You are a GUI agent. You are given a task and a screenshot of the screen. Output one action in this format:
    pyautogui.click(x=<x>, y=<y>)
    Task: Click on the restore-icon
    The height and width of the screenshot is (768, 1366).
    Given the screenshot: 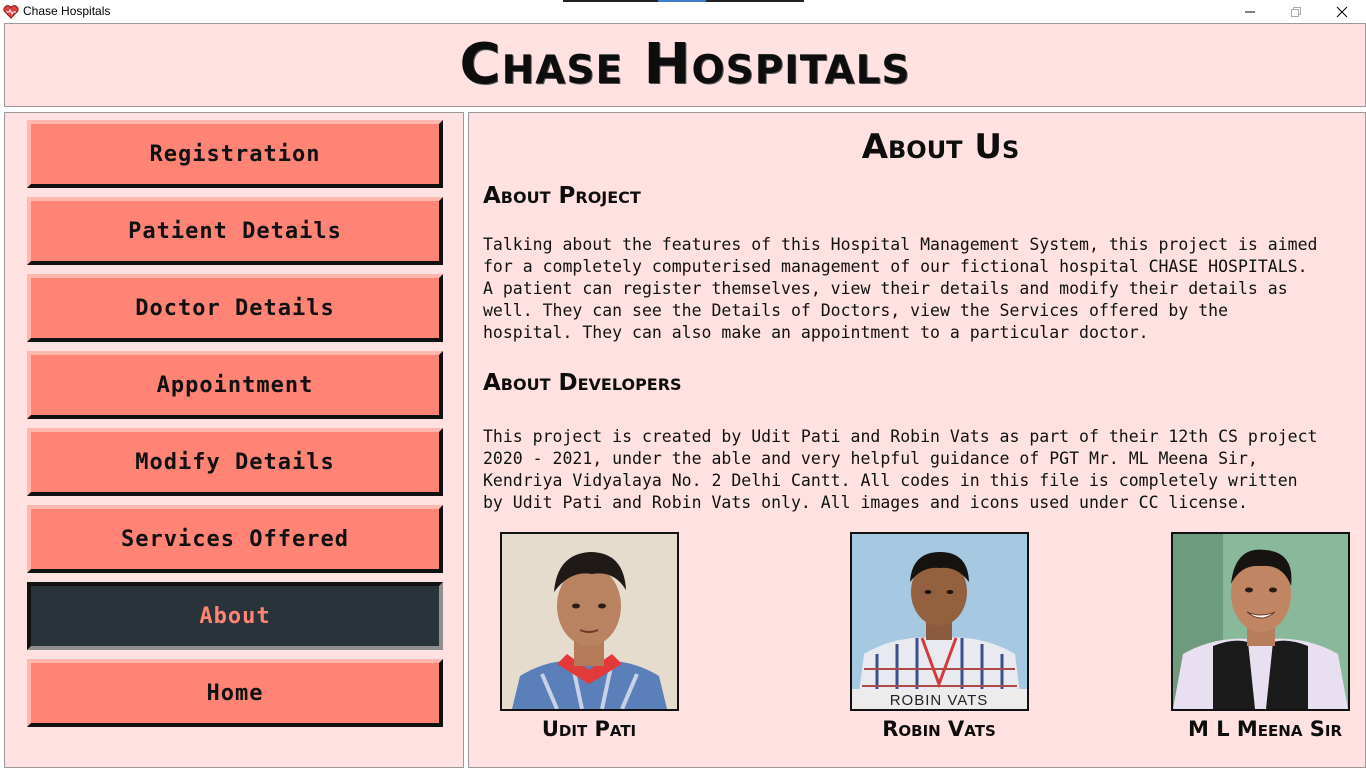 What is the action you would take?
    pyautogui.click(x=1296, y=11)
    